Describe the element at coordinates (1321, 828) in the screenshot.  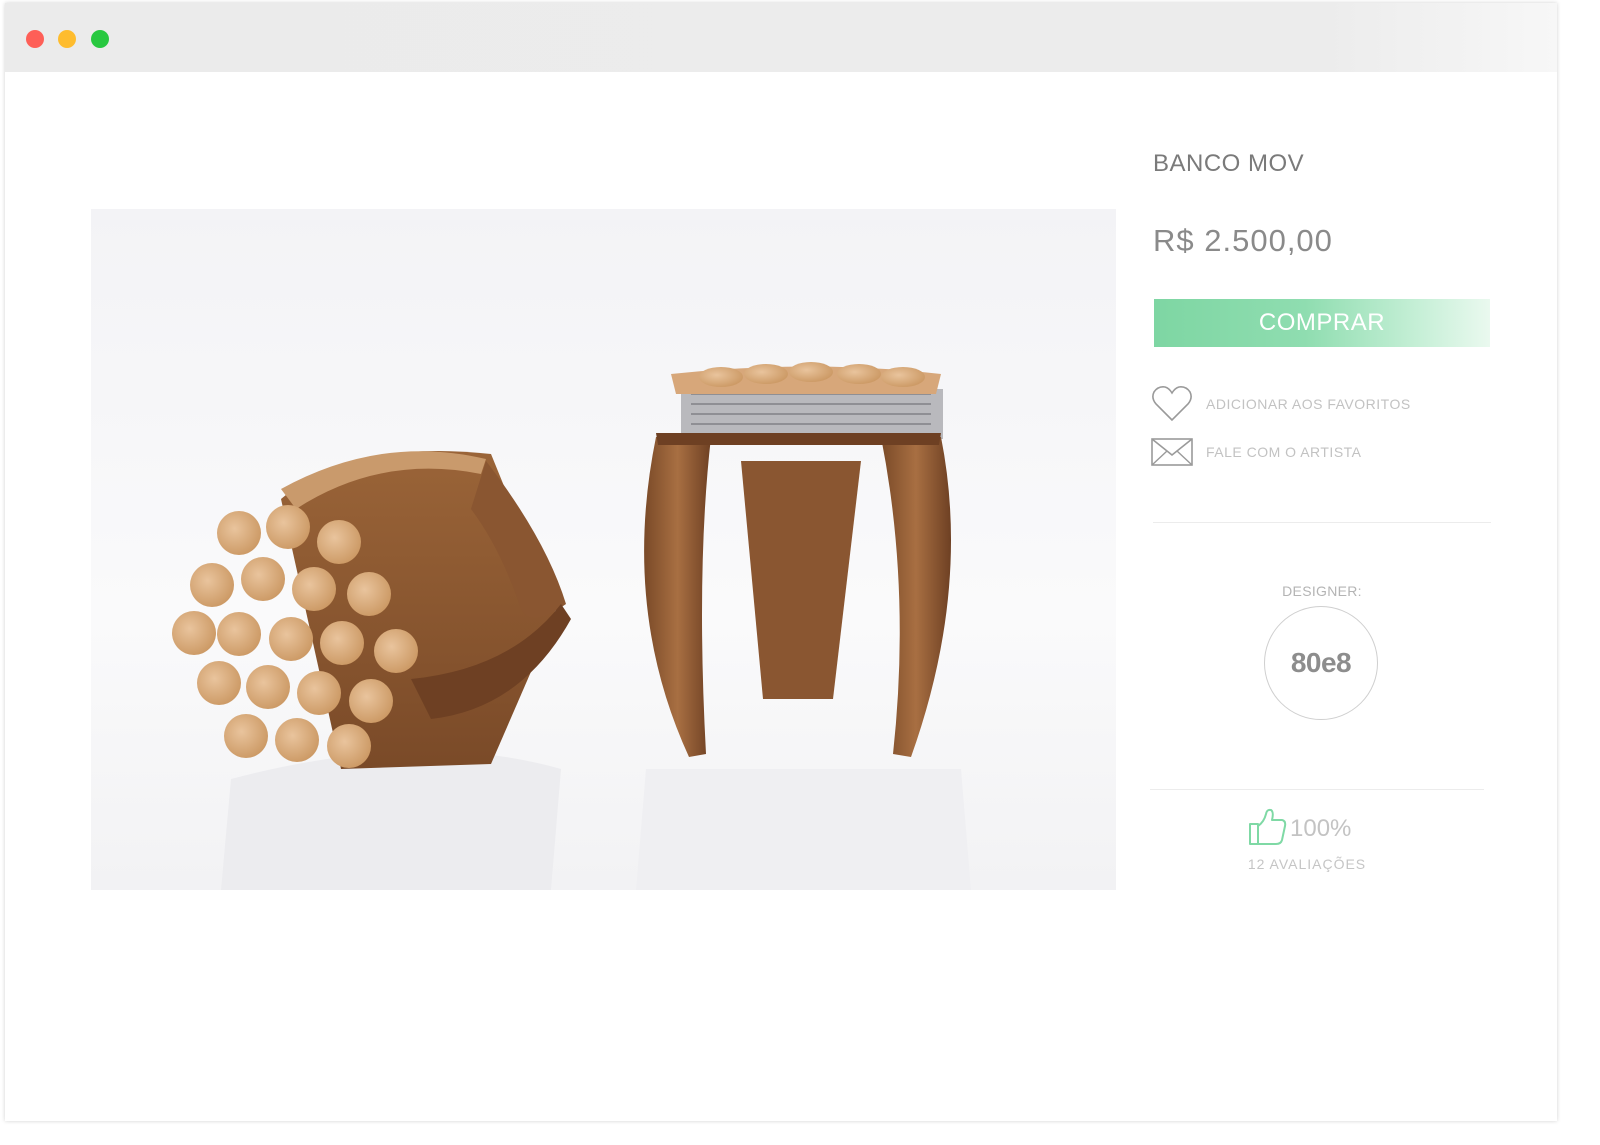
I see `rating-percent: 100%` at that location.